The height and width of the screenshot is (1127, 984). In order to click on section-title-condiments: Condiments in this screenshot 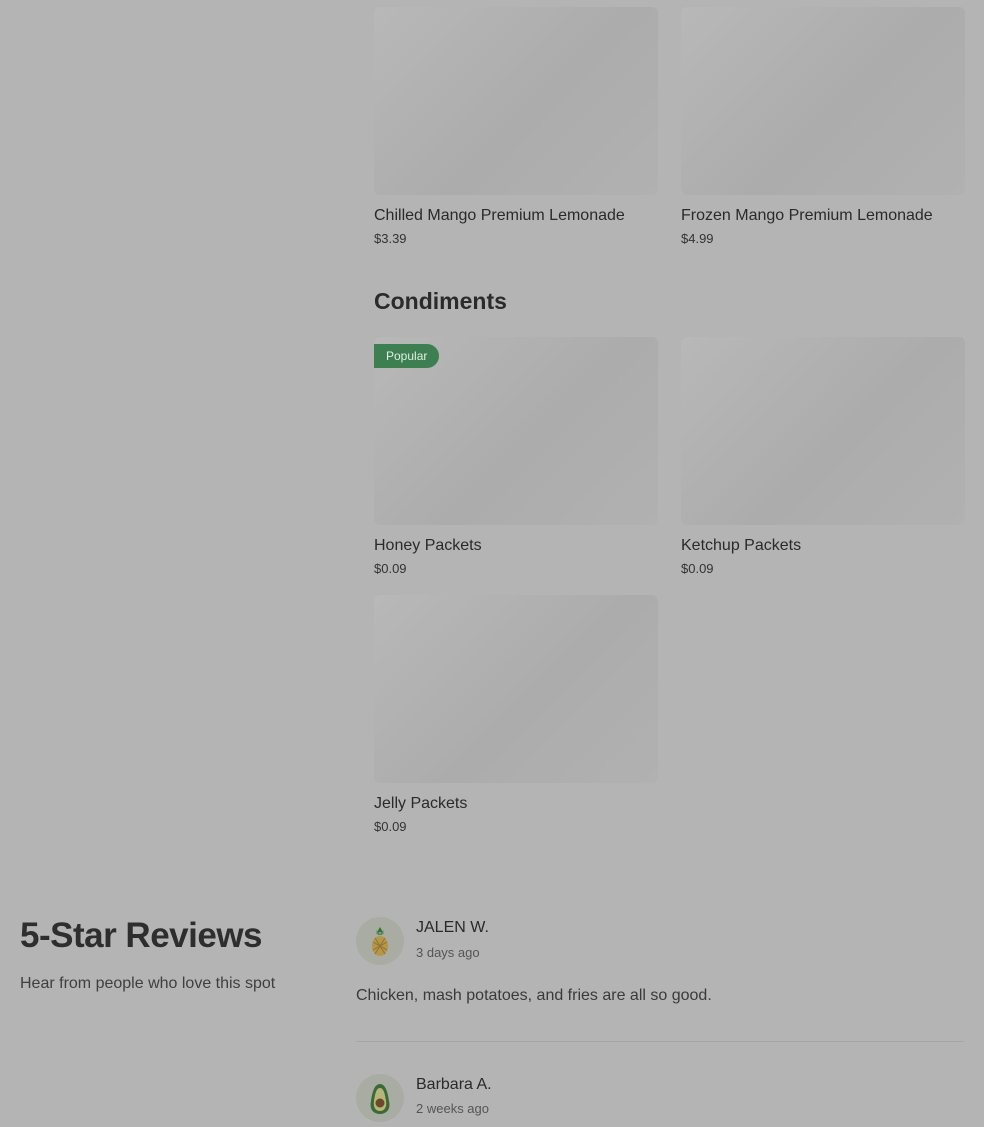, I will do `click(440, 301)`.